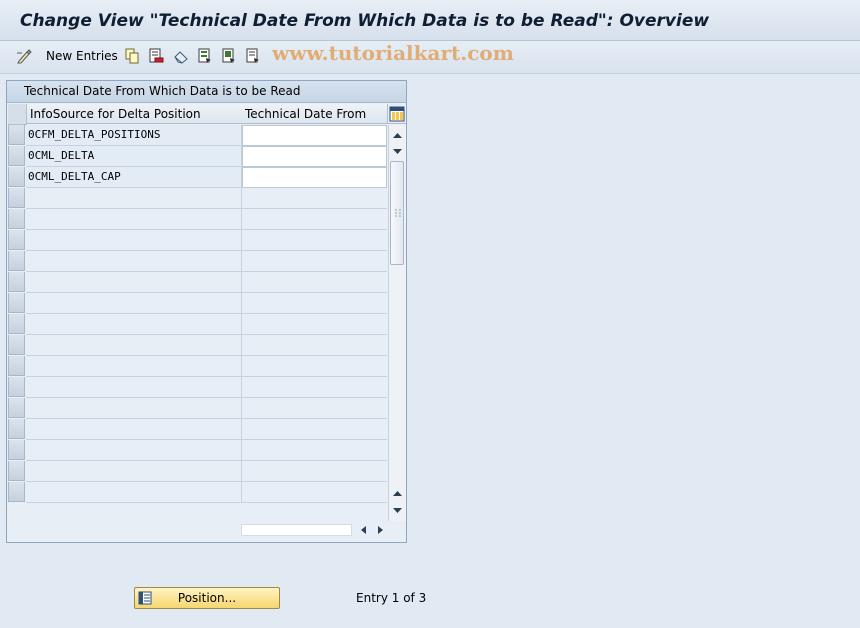  What do you see at coordinates (82, 56) in the screenshot?
I see `new-entries-button: New Entries` at bounding box center [82, 56].